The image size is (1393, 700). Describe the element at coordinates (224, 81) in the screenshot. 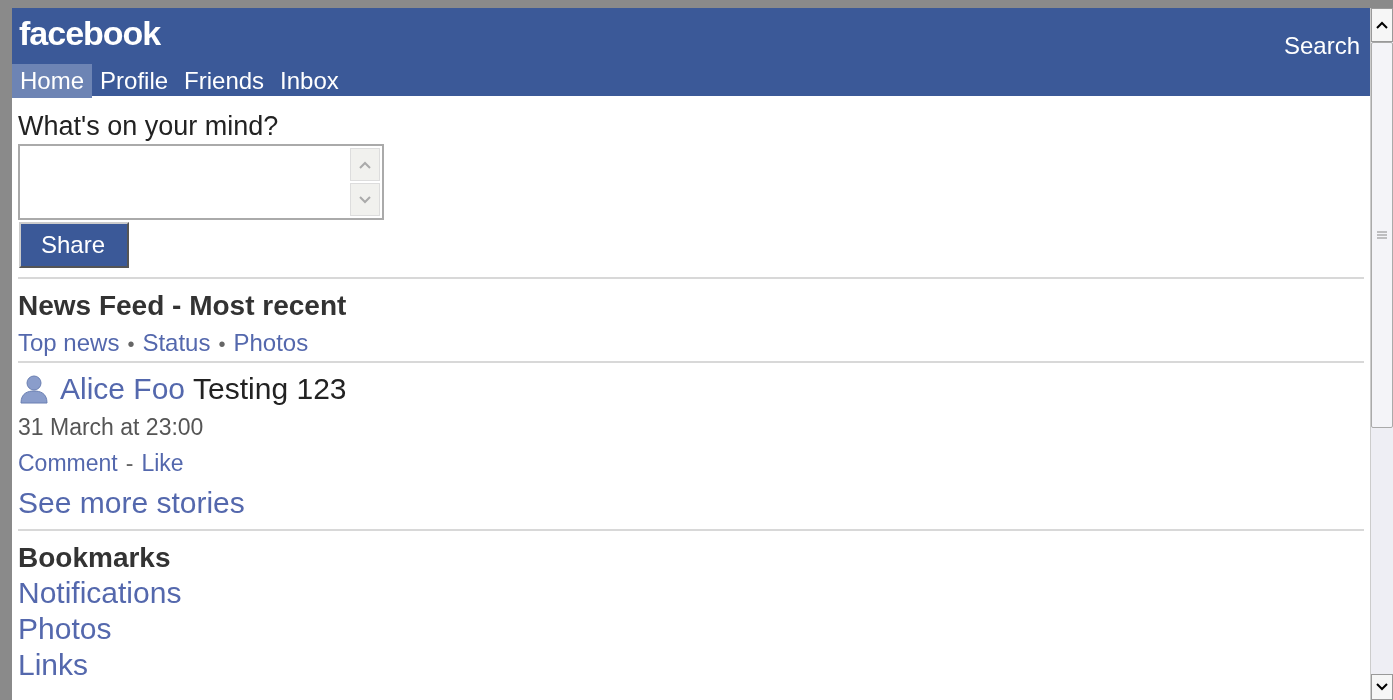

I see `nav-tab: Friends` at that location.